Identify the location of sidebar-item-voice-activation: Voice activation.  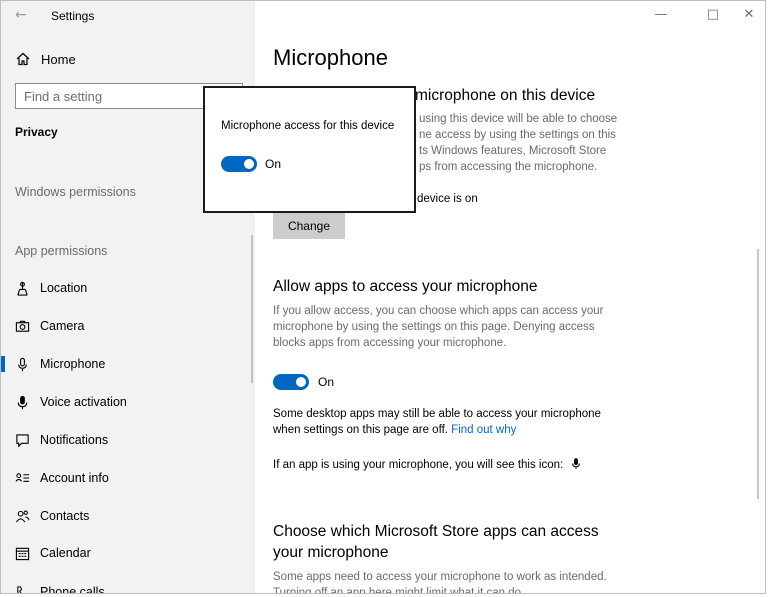
(126, 402).